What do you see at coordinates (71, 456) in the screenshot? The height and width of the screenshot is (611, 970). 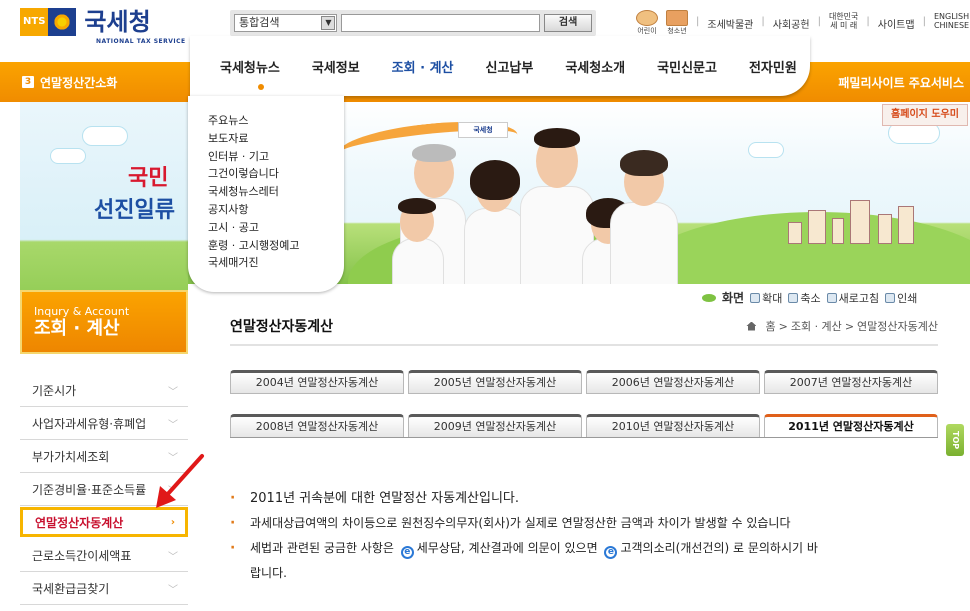 I see `lnb-item-label: 부가가치세조회` at bounding box center [71, 456].